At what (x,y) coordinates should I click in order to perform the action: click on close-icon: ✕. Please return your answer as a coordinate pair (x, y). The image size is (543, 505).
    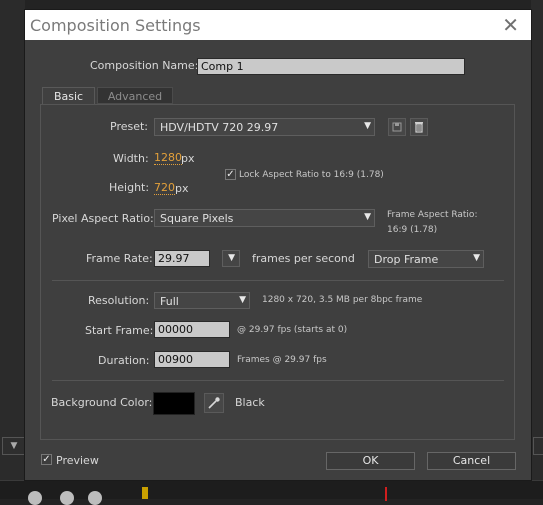
    Looking at the image, I should click on (510, 25).